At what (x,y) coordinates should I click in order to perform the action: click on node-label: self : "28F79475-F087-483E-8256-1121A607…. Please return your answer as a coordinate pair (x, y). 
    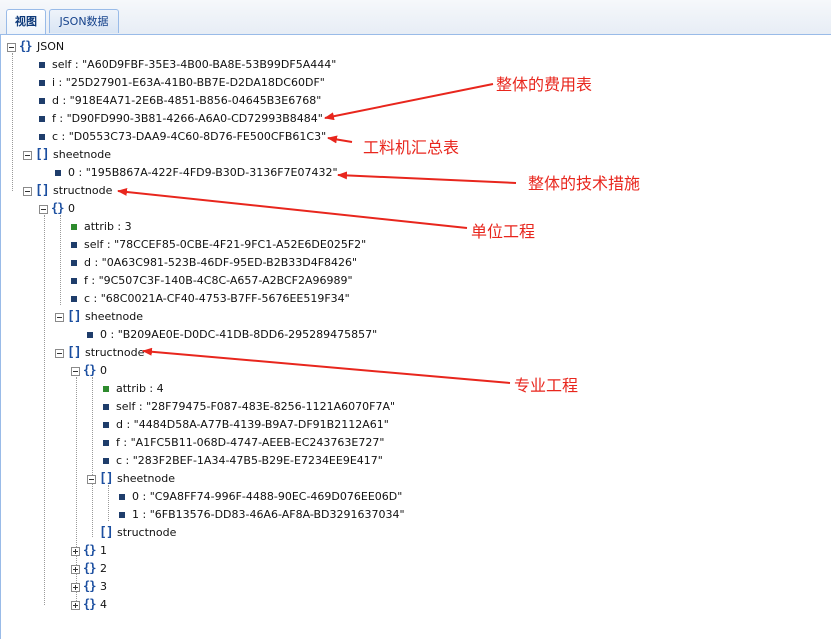
    Looking at the image, I should click on (256, 406).